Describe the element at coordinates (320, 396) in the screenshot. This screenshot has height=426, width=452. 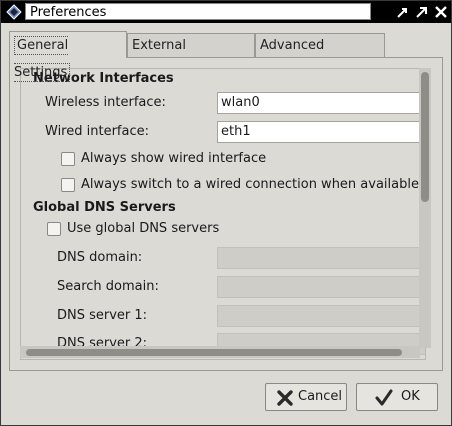
I see `cancel-label: Cancel` at that location.